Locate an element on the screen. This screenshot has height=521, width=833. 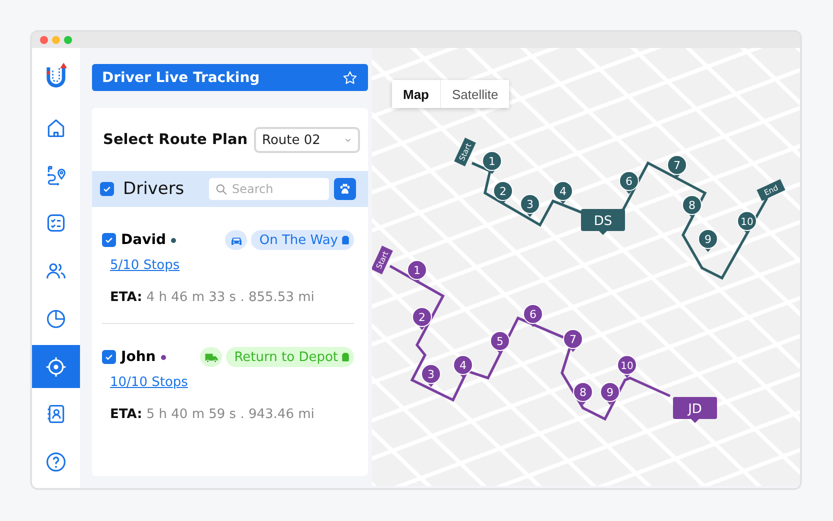
route-plan-label: Select Route Plan is located at coordinates (175, 140).